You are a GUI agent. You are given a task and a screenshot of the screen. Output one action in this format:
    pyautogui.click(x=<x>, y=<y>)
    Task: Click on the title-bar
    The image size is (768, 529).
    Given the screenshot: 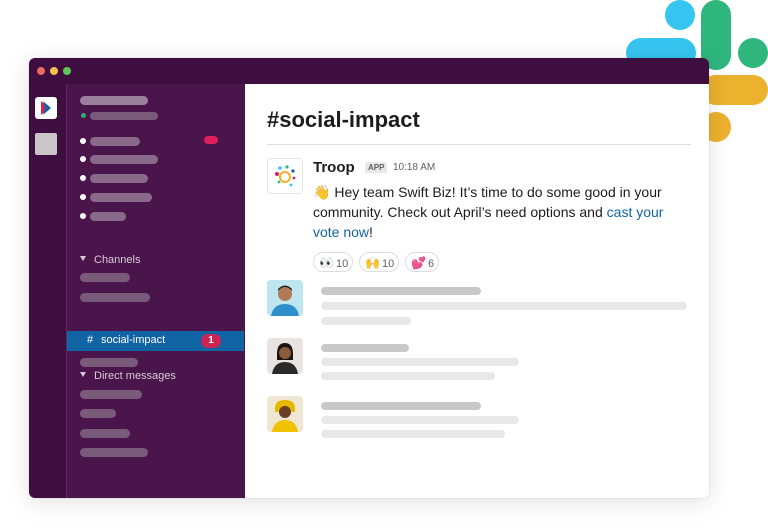 What is the action you would take?
    pyautogui.click(x=369, y=71)
    